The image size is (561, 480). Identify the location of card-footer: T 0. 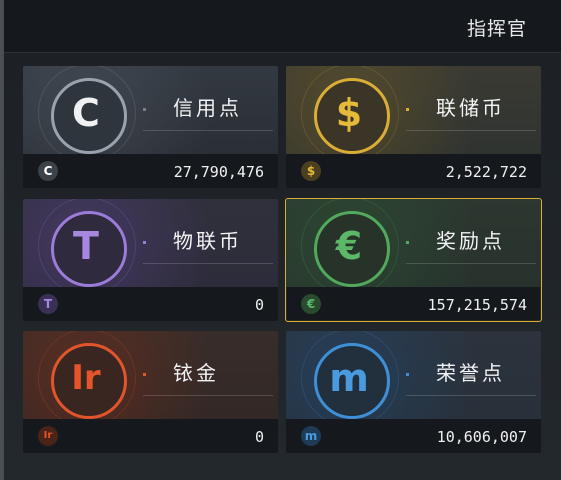
(150, 304).